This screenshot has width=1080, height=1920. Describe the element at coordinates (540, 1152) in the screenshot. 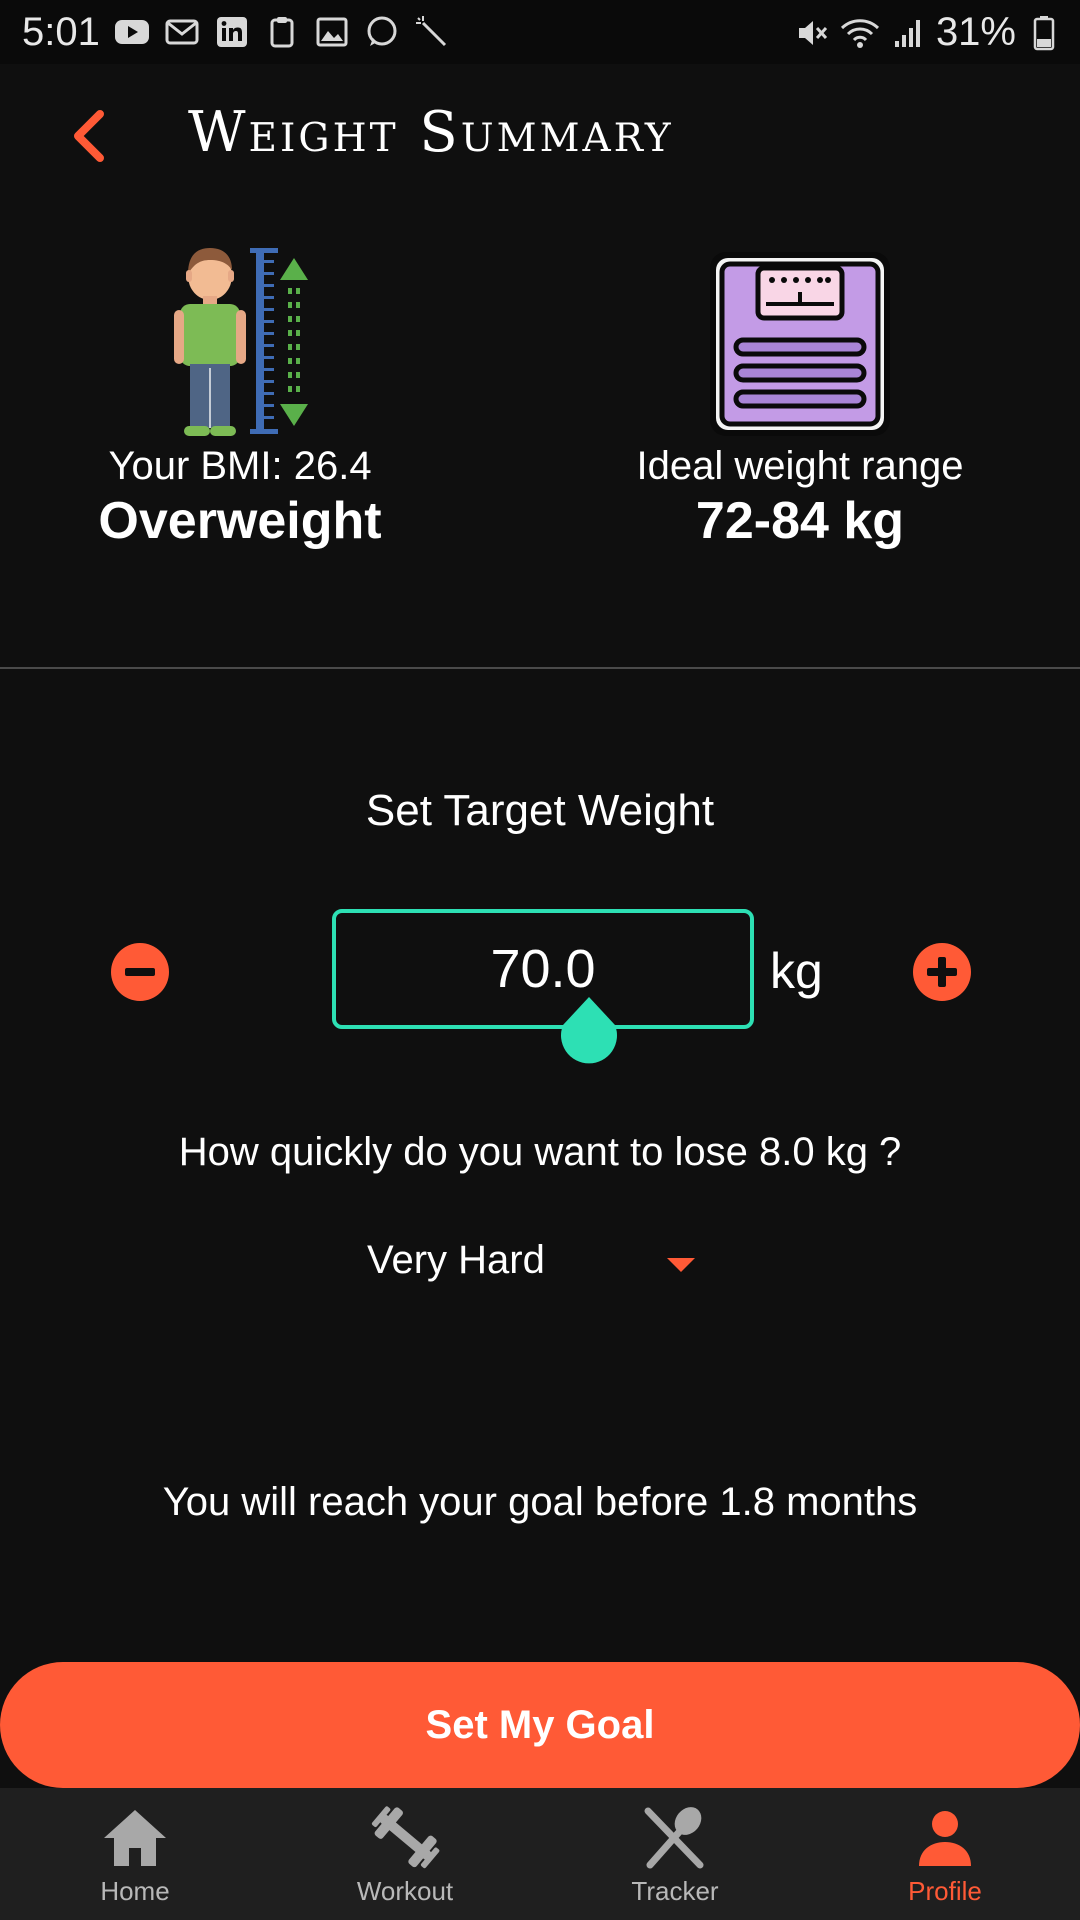

I see `pace-question: How quickly do you want to lose 8.0 kg ?` at that location.